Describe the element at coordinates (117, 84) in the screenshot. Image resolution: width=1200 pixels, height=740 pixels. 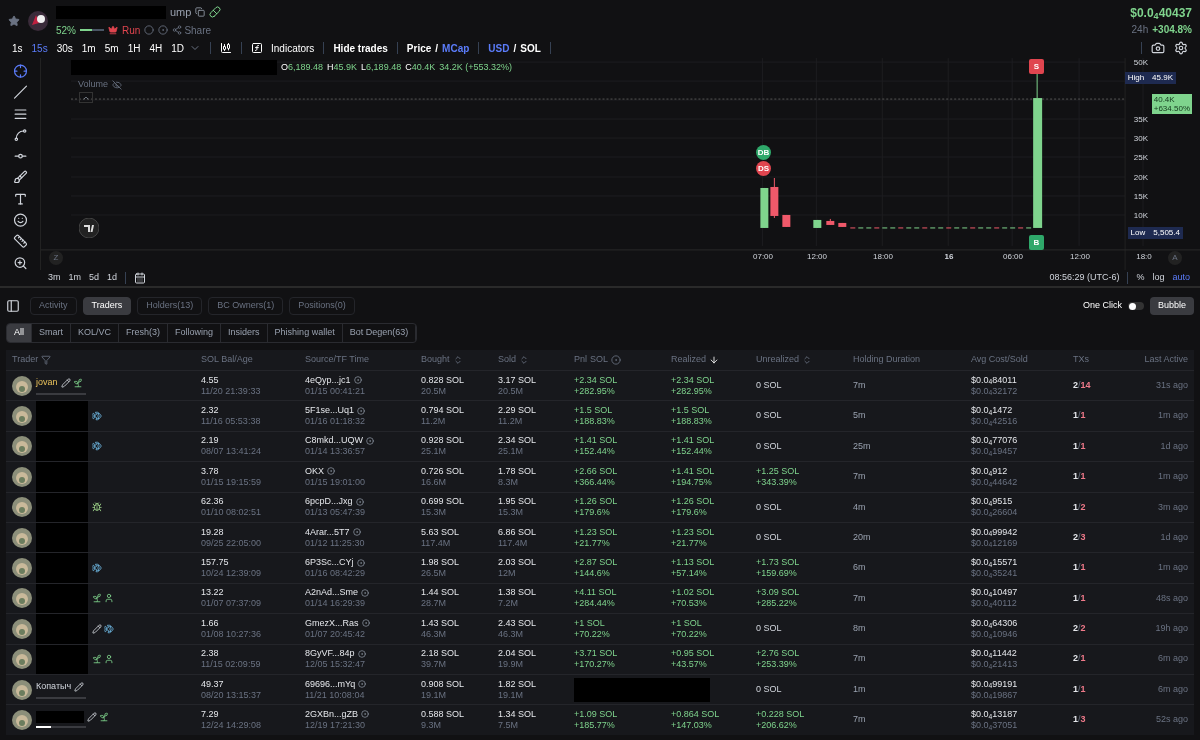
I see `eye-off-icon` at that location.